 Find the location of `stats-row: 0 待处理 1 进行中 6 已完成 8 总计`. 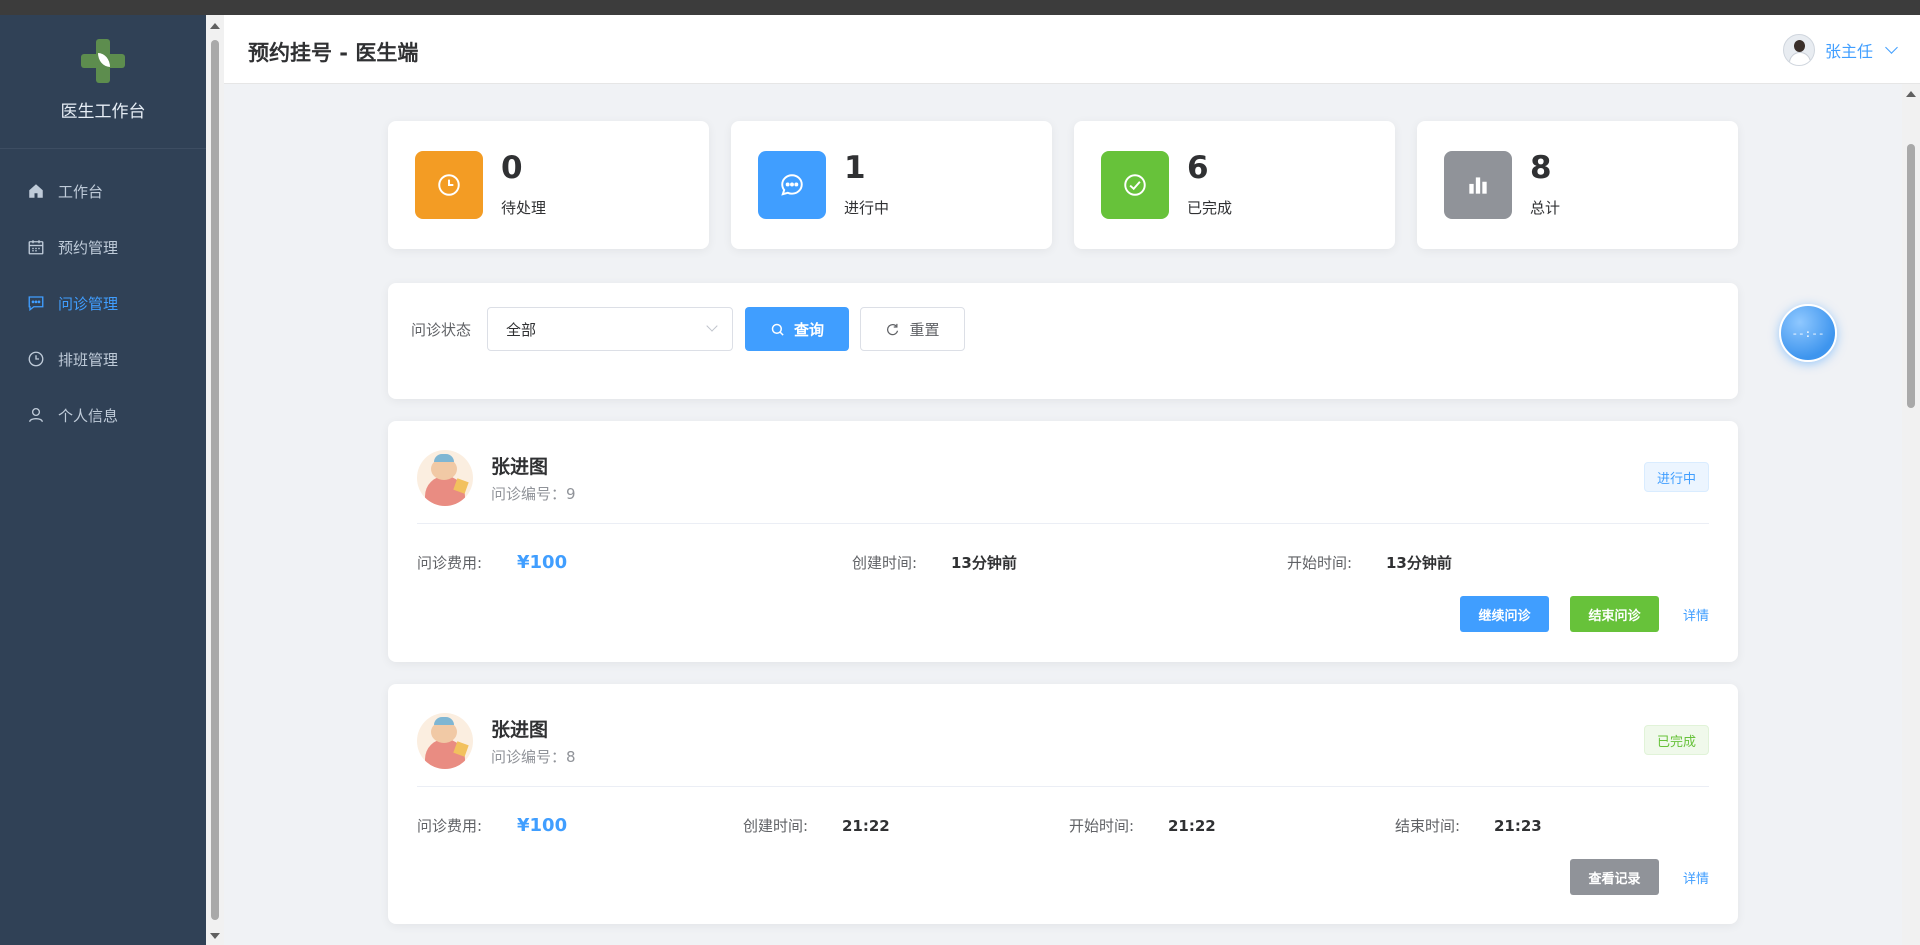

stats-row: 0 待处理 1 进行中 6 已完成 8 总计 is located at coordinates (1063, 185).